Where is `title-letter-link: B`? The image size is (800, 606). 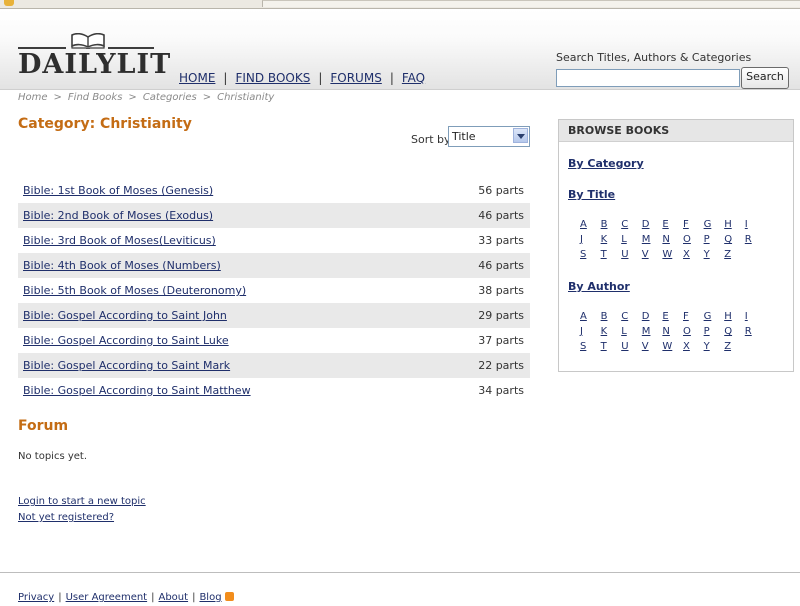 title-letter-link: B is located at coordinates (604, 224).